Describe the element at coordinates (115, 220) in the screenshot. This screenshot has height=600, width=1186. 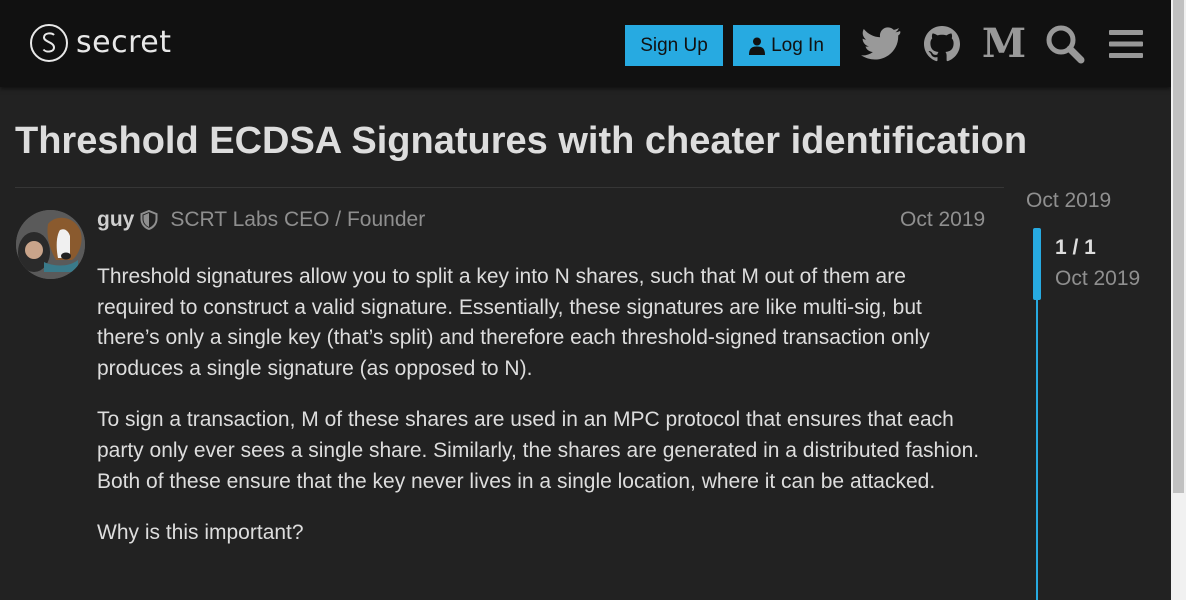
I see `username: guy` at that location.